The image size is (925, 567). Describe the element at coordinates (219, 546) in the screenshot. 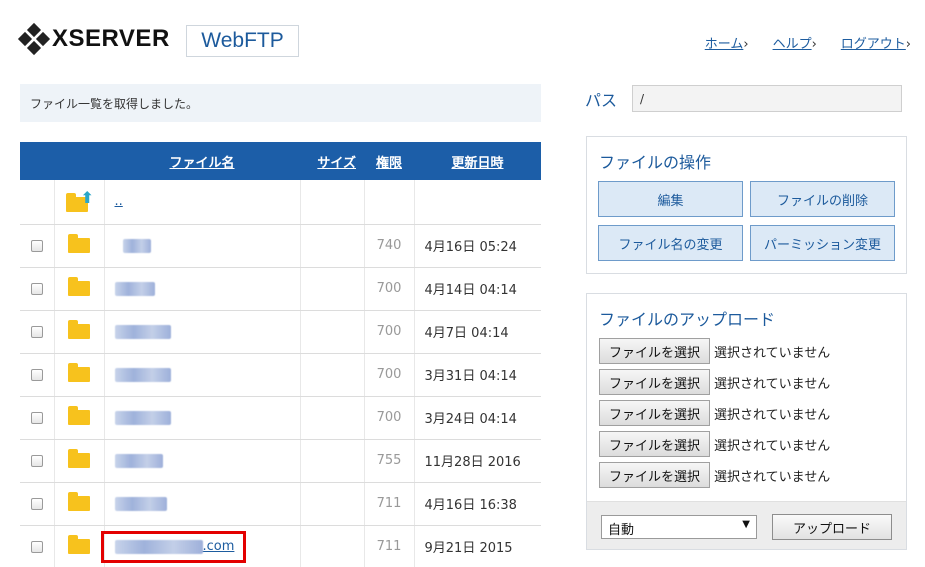

I see `file-name-link: .com` at that location.